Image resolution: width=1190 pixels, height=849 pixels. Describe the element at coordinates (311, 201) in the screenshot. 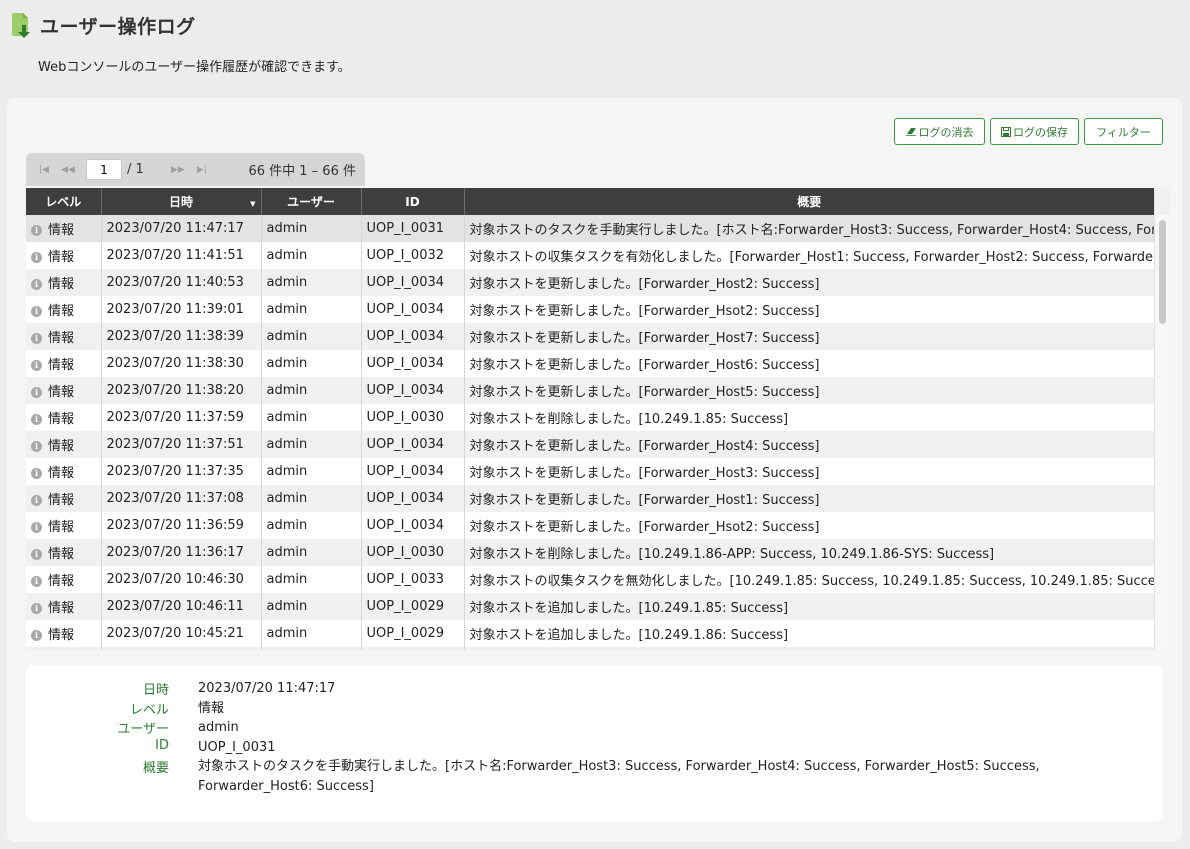

I see `column-header-user: ユーザー` at that location.